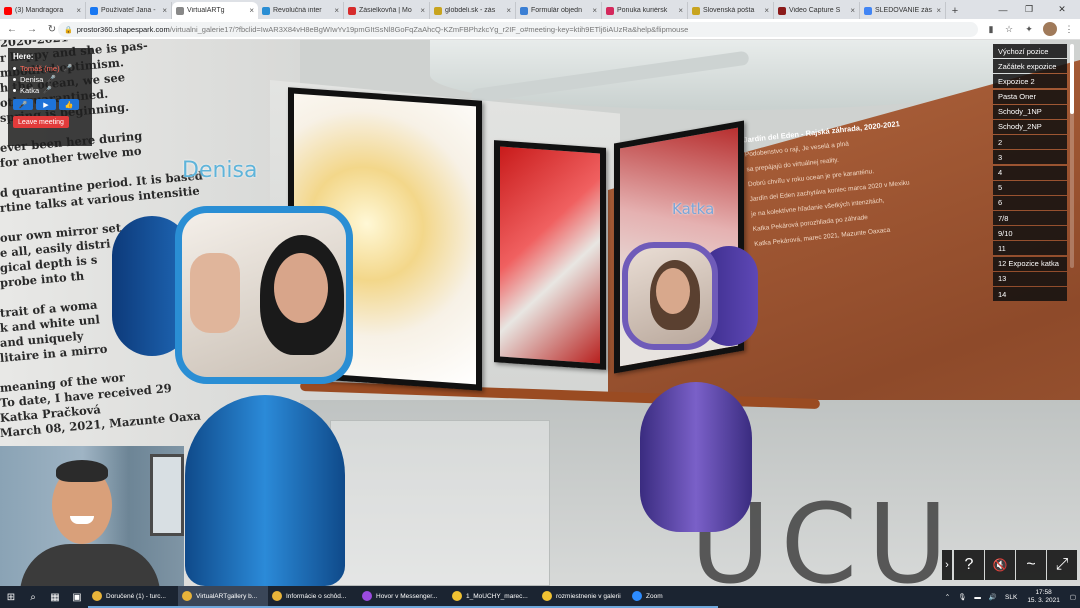  What do you see at coordinates (69, 104) in the screenshot?
I see `thumbs-up-icon: 👍` at bounding box center [69, 104].